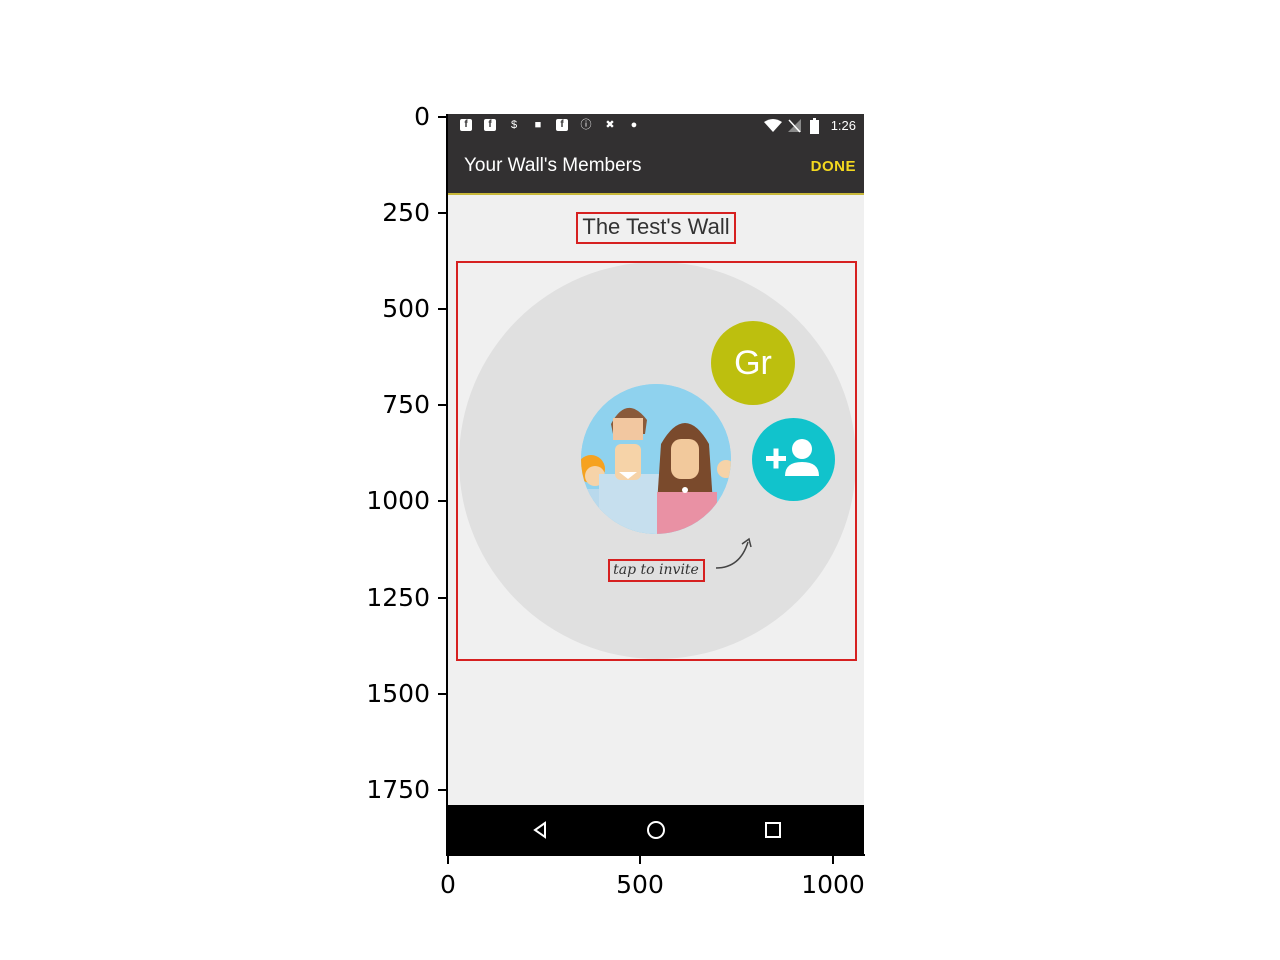 The image size is (1280, 960). Describe the element at coordinates (833, 884) in the screenshot. I see `x-tick-label: 1000` at that location.